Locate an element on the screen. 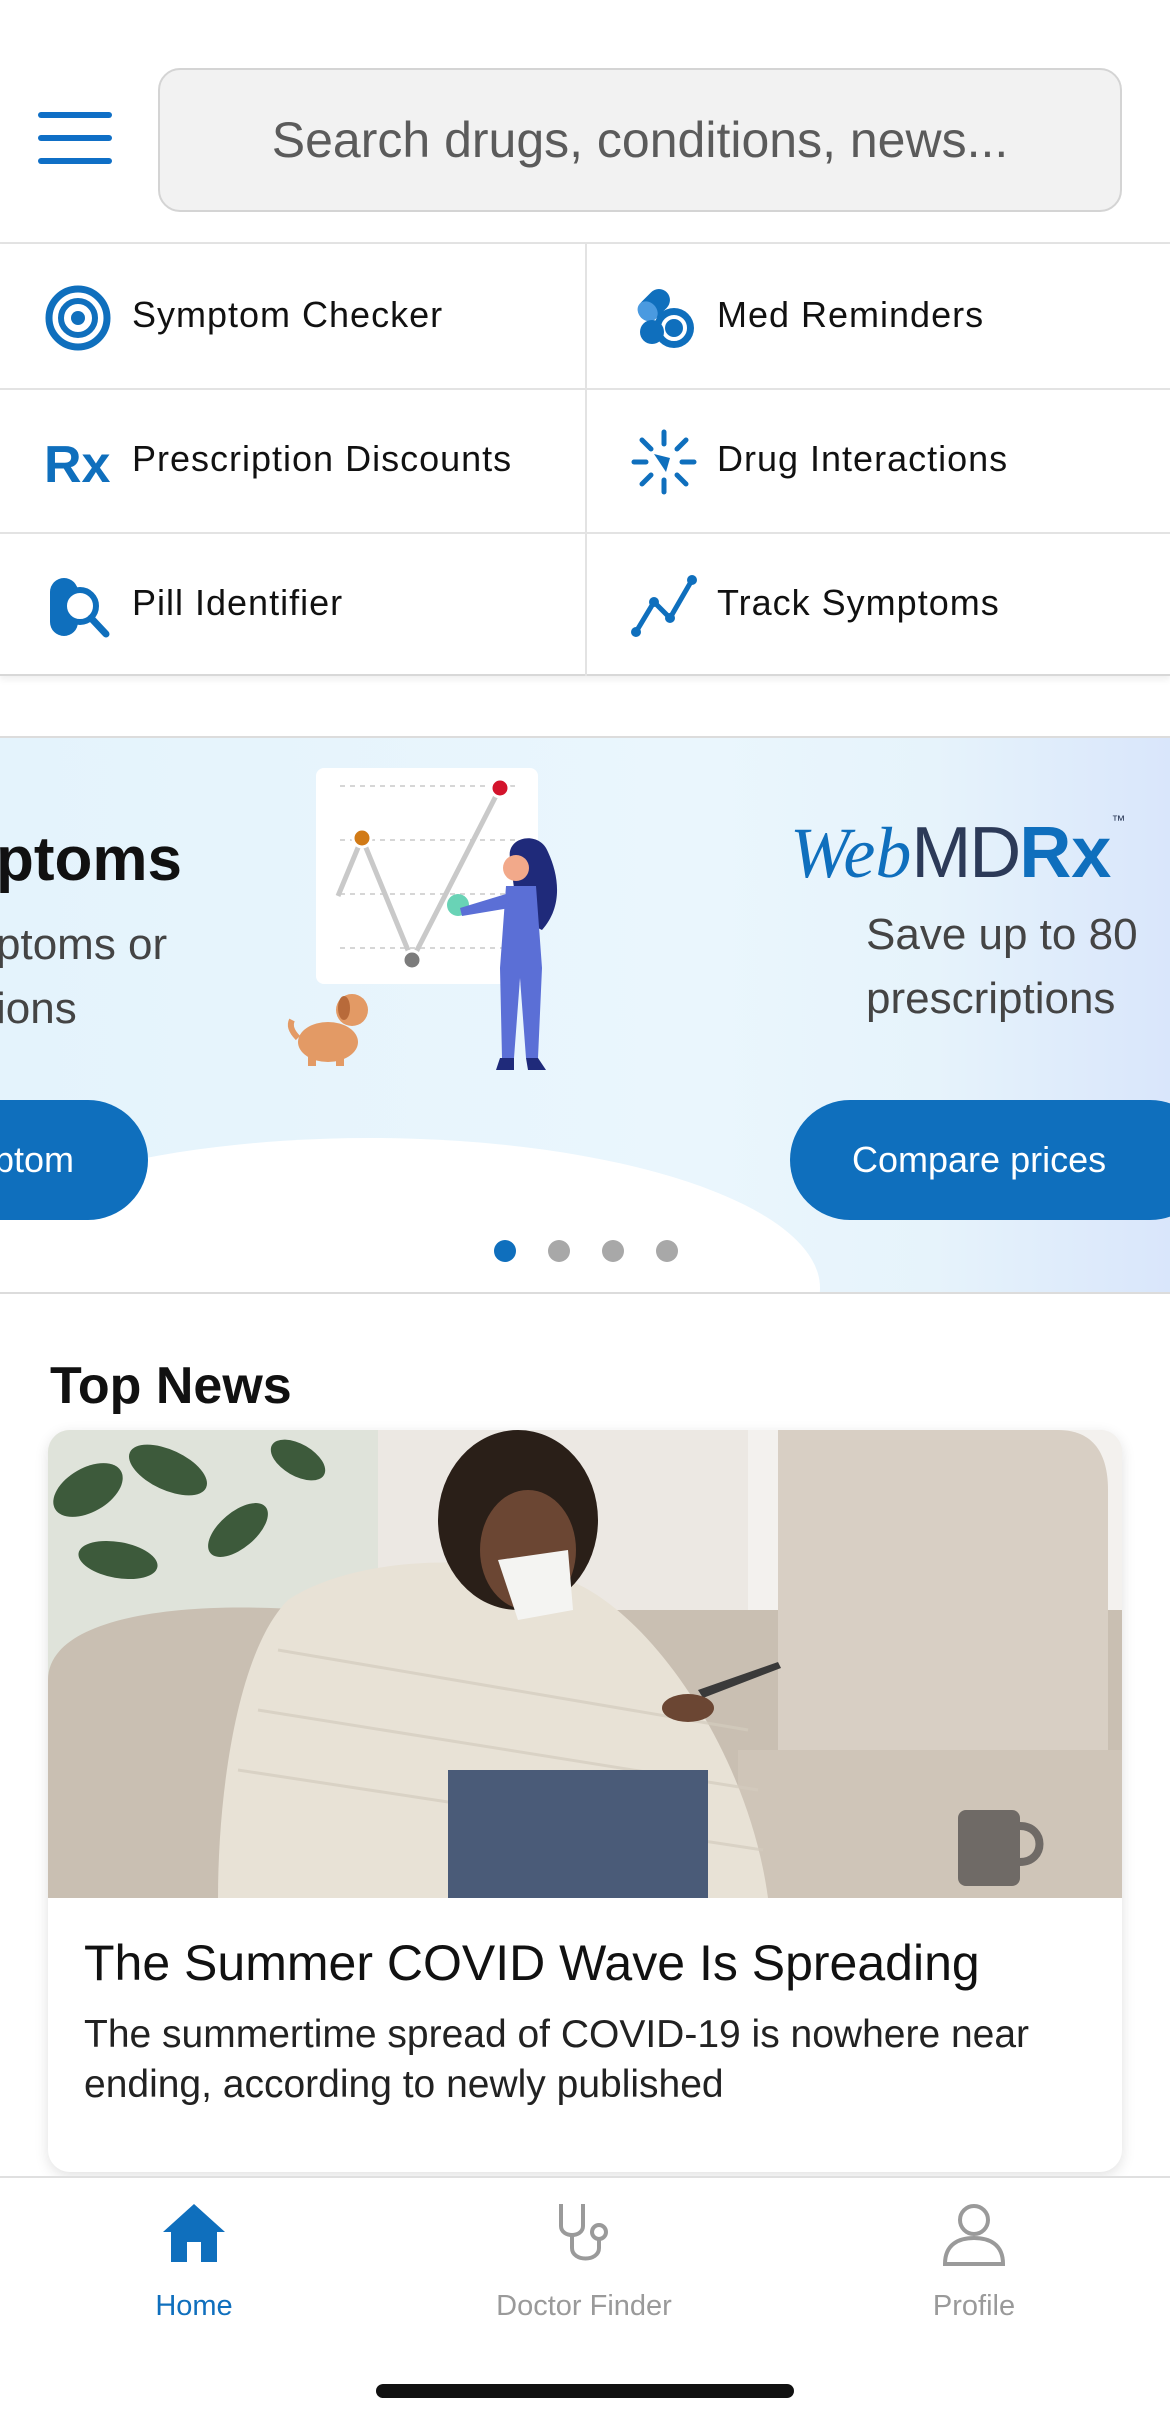 The width and height of the screenshot is (1170, 2427). search-input is located at coordinates (640, 140).